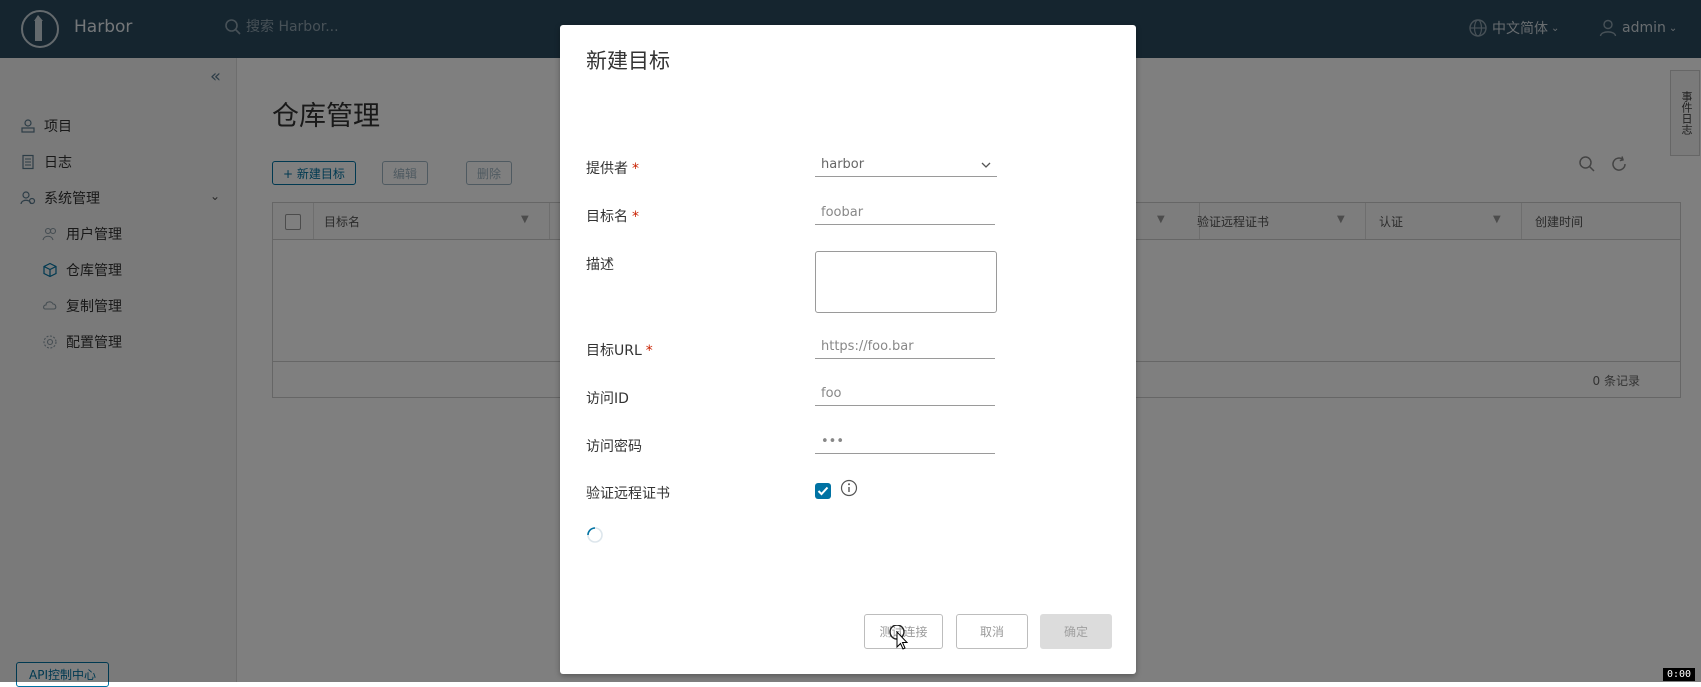 The width and height of the screenshot is (1701, 687). What do you see at coordinates (905, 394) in the screenshot?
I see `access-id-input` at bounding box center [905, 394].